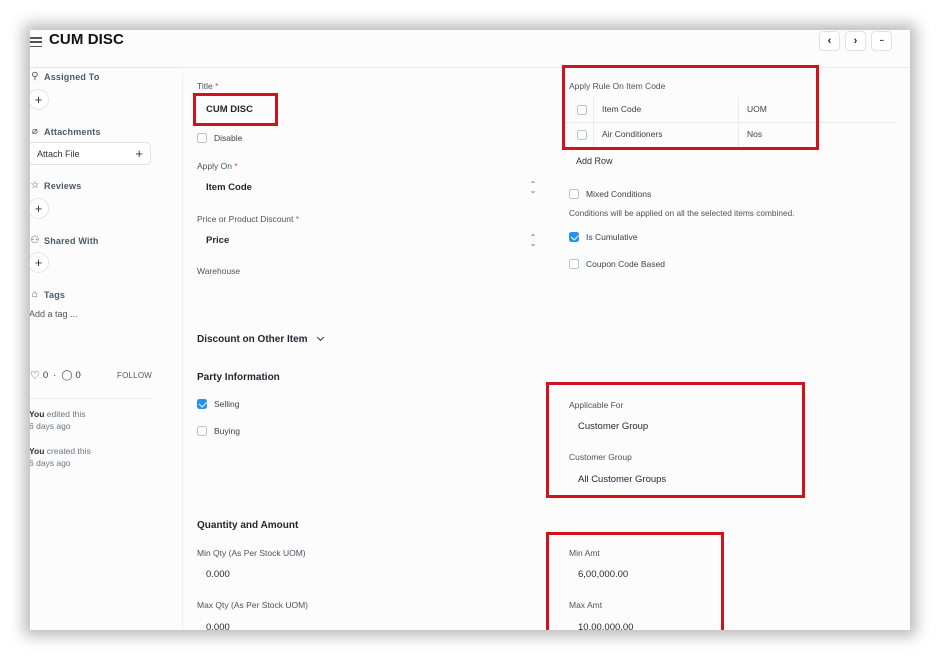 The height and width of the screenshot is (660, 940). Describe the element at coordinates (729, 122) in the screenshot. I see `table-divider` at that location.